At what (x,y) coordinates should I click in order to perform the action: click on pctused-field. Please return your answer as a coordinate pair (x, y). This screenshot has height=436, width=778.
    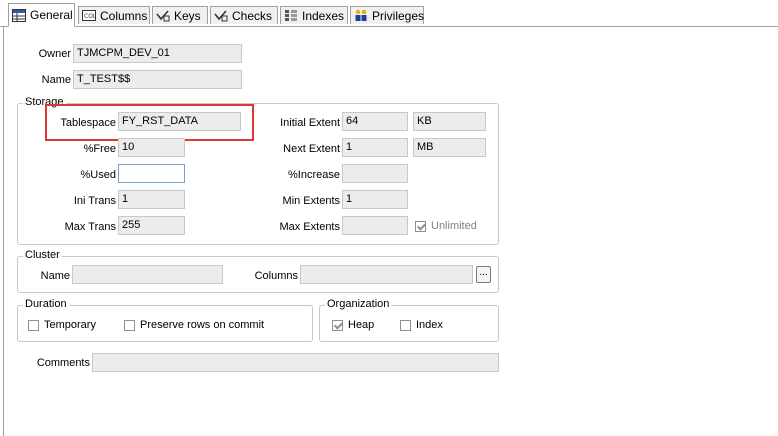
    Looking at the image, I should click on (151, 173).